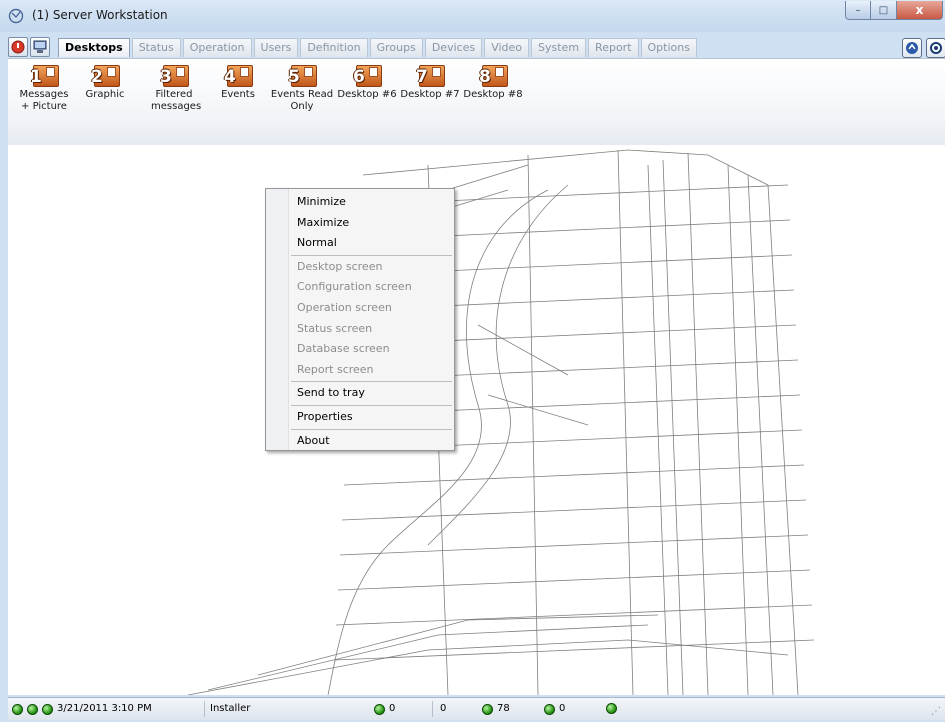 Image resolution: width=945 pixels, height=722 pixels. Describe the element at coordinates (354, 287) in the screenshot. I see `menu-item-configuration-screen: Configuration screen` at that location.